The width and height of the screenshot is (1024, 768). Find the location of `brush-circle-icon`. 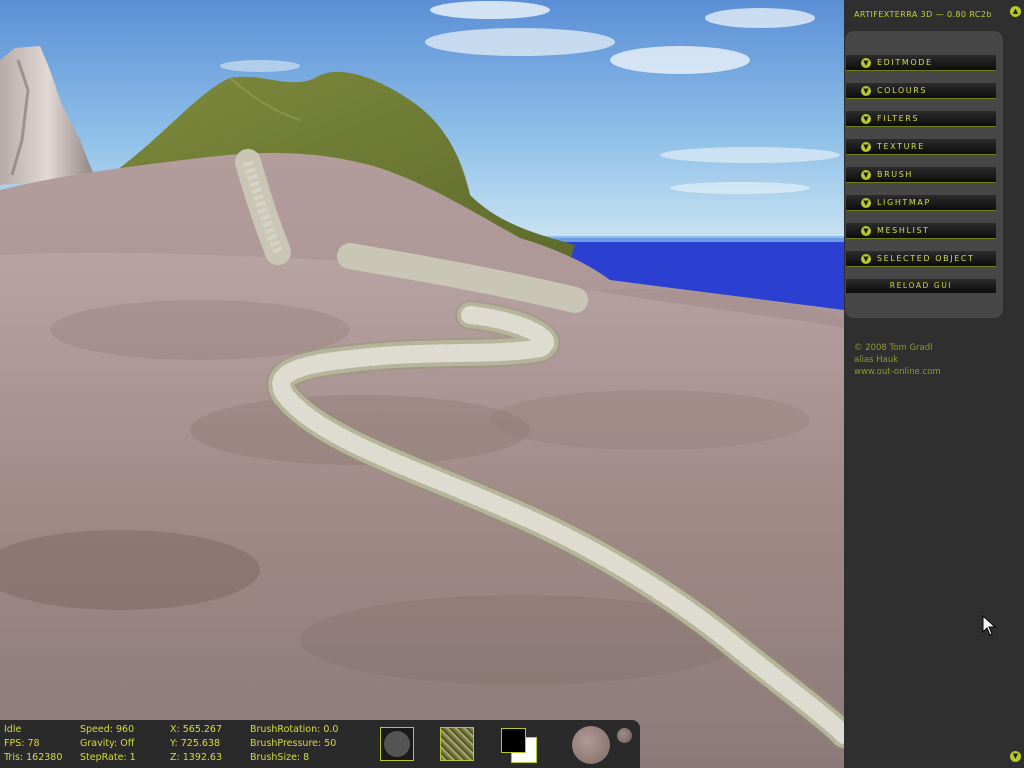

brush-circle-icon is located at coordinates (397, 744).